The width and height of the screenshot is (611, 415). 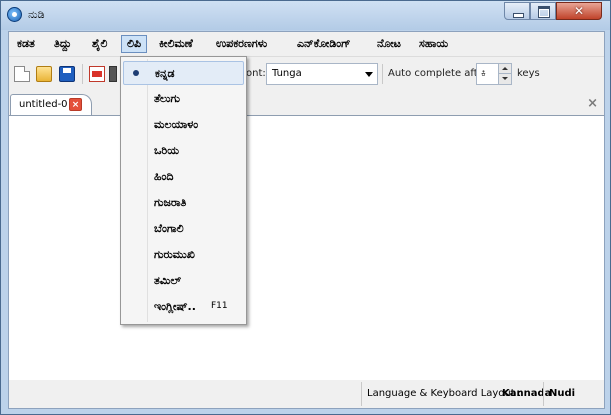 I want to click on menu-help: ಸಹಾಯ, so click(x=433, y=44).